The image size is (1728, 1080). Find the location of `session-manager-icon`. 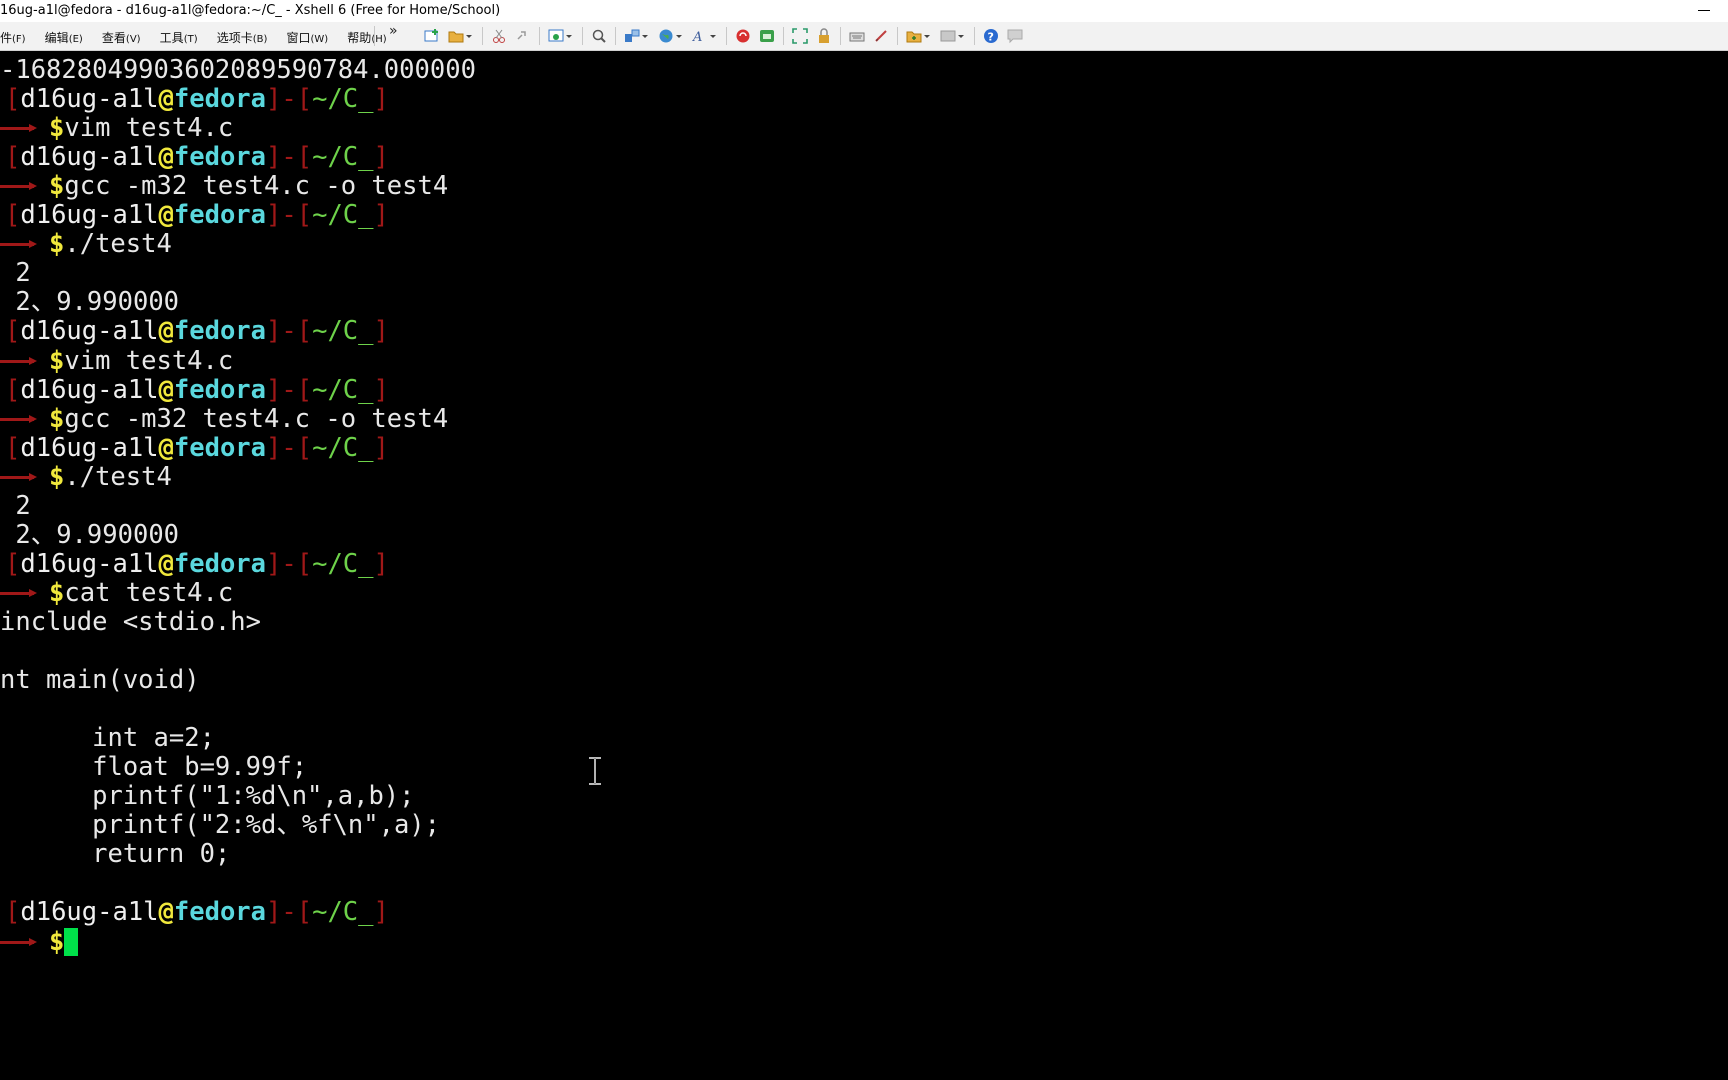

session-manager-icon is located at coordinates (556, 36).